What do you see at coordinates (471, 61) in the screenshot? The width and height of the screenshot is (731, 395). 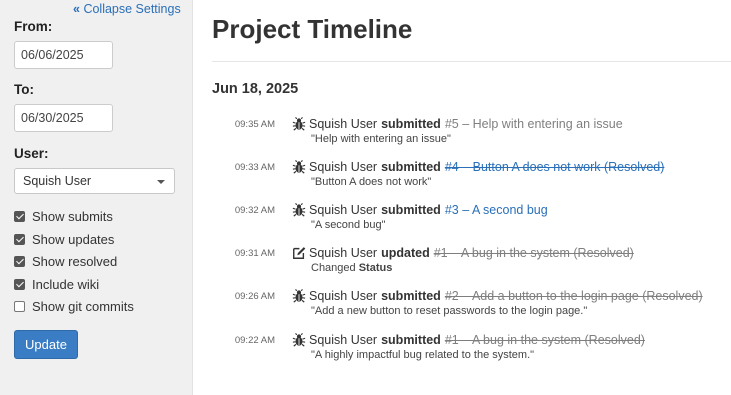 I see `title-divider` at bounding box center [471, 61].